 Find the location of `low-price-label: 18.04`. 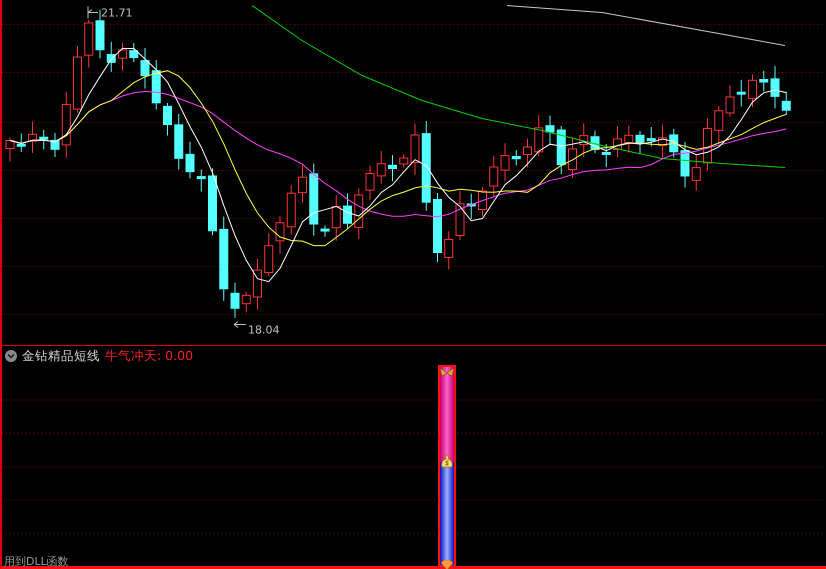

low-price-label: 18.04 is located at coordinates (264, 330).